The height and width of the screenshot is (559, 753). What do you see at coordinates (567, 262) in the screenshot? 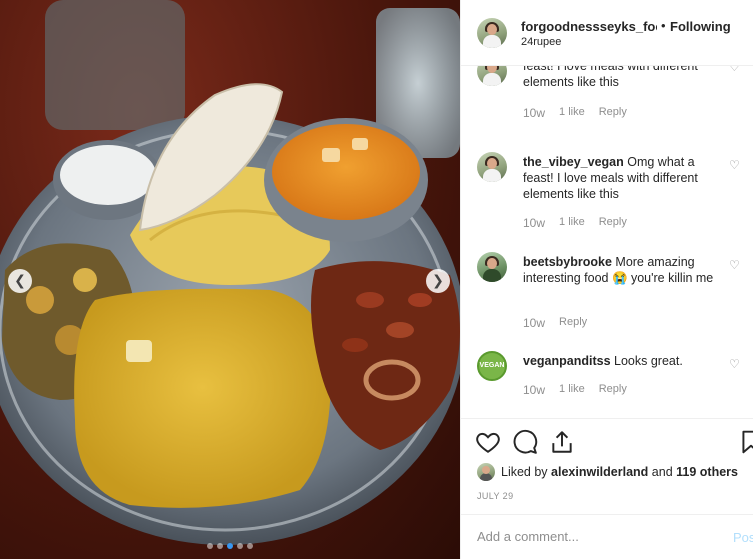
I see `comment-username: beetsbybrooke` at bounding box center [567, 262].